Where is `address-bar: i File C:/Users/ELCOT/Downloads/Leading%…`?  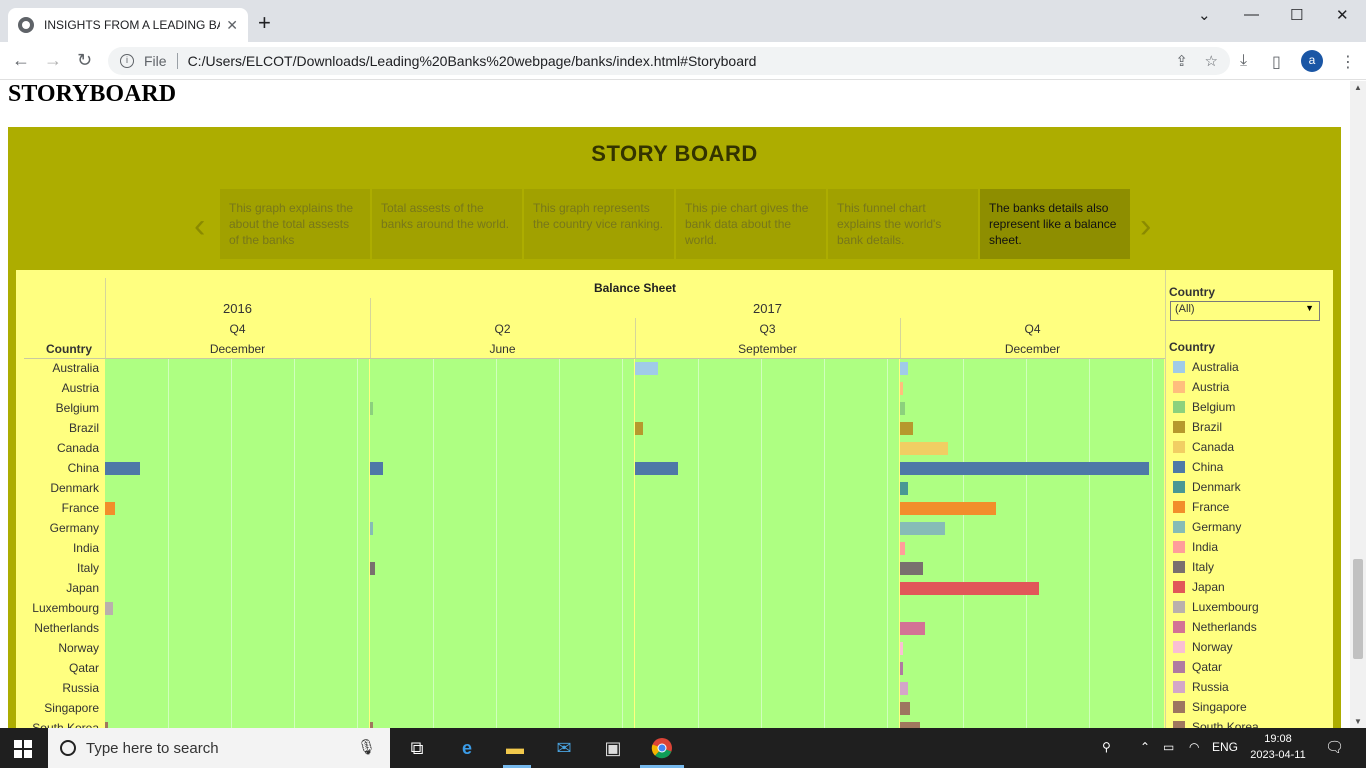
address-bar: i File C:/Users/ELCOT/Downloads/Leading%… is located at coordinates (669, 61).